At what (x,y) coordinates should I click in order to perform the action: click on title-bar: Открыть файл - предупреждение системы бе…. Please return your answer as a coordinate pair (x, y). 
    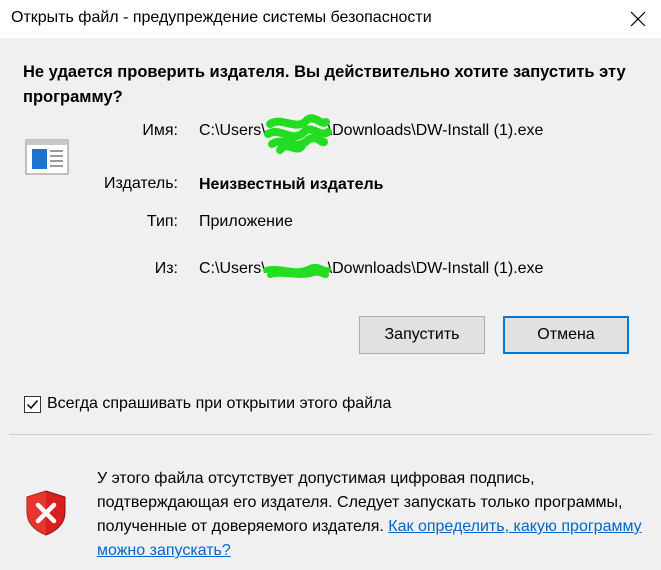
    Looking at the image, I should click on (330, 19).